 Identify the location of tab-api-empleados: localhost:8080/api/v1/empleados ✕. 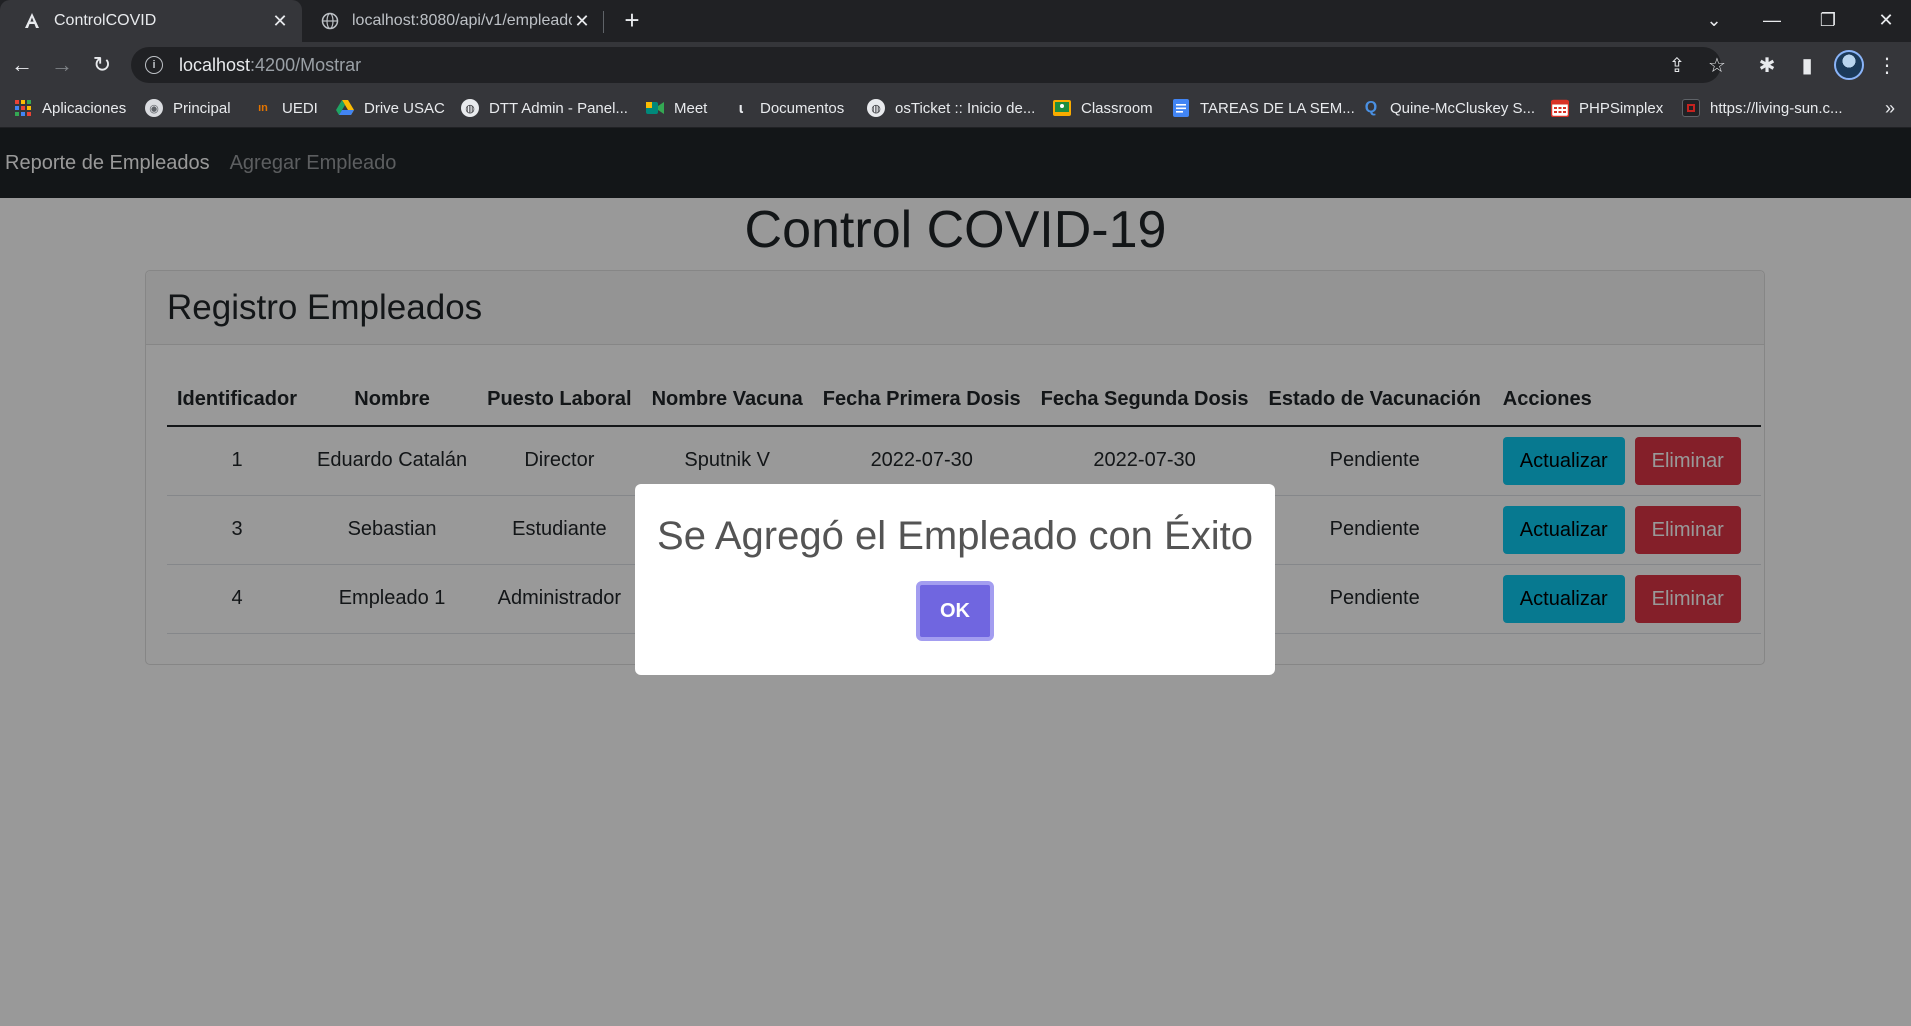
(455, 21).